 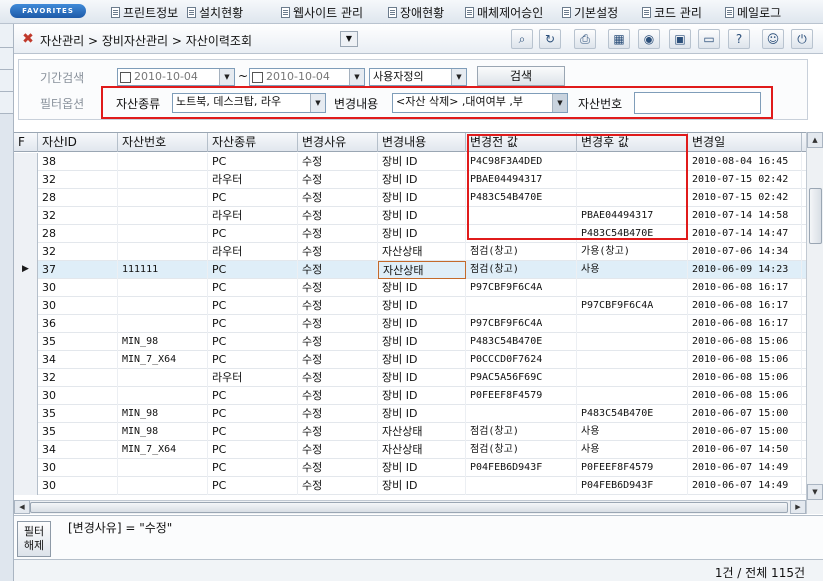 What do you see at coordinates (34, 539) in the screenshot?
I see `clear-filter-button: 필터 해제` at bounding box center [34, 539].